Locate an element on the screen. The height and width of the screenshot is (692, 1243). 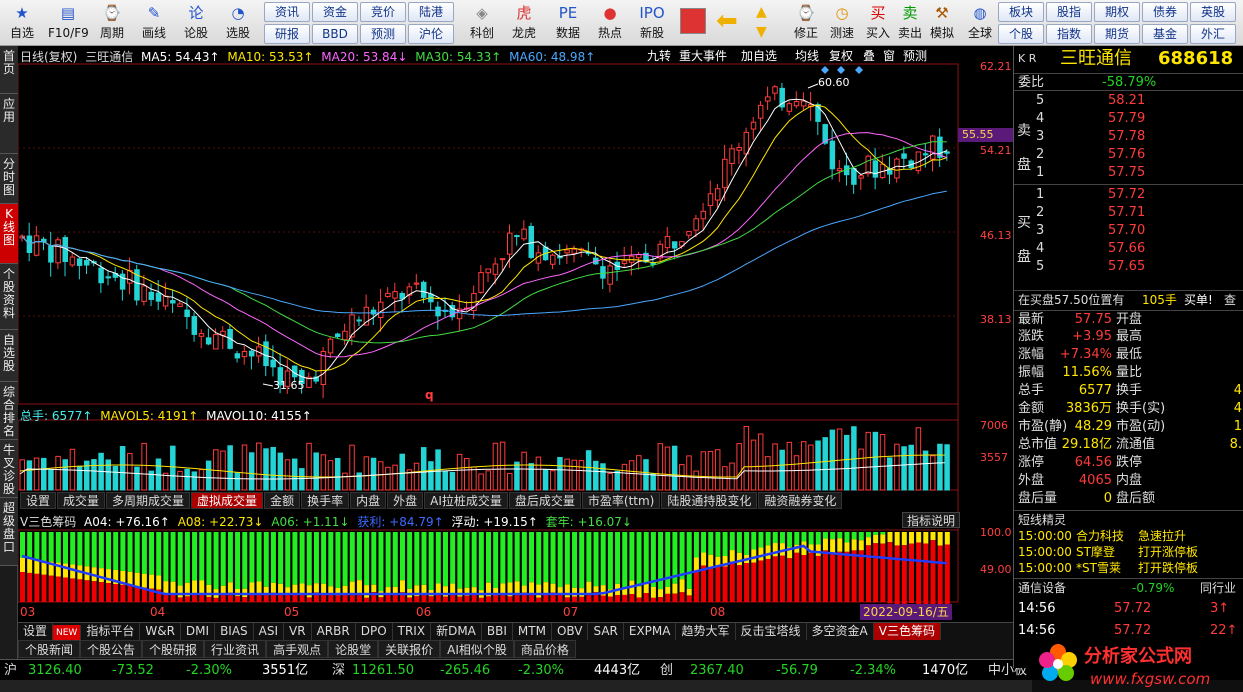
news-tab: 商品价格 is located at coordinates (544, 649).